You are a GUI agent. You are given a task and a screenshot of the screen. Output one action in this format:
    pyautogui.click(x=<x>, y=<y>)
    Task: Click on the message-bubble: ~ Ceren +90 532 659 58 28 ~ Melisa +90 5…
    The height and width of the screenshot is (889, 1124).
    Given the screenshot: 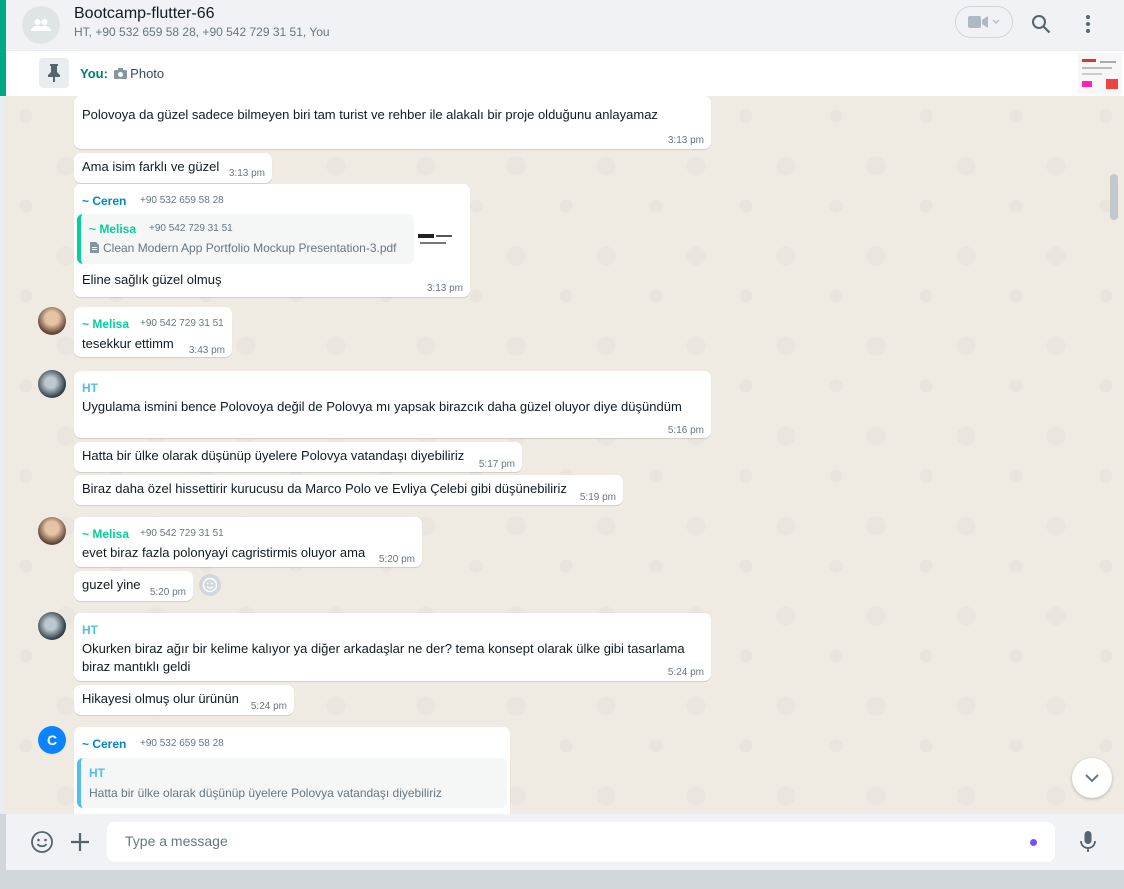 What is the action you would take?
    pyautogui.click(x=272, y=240)
    